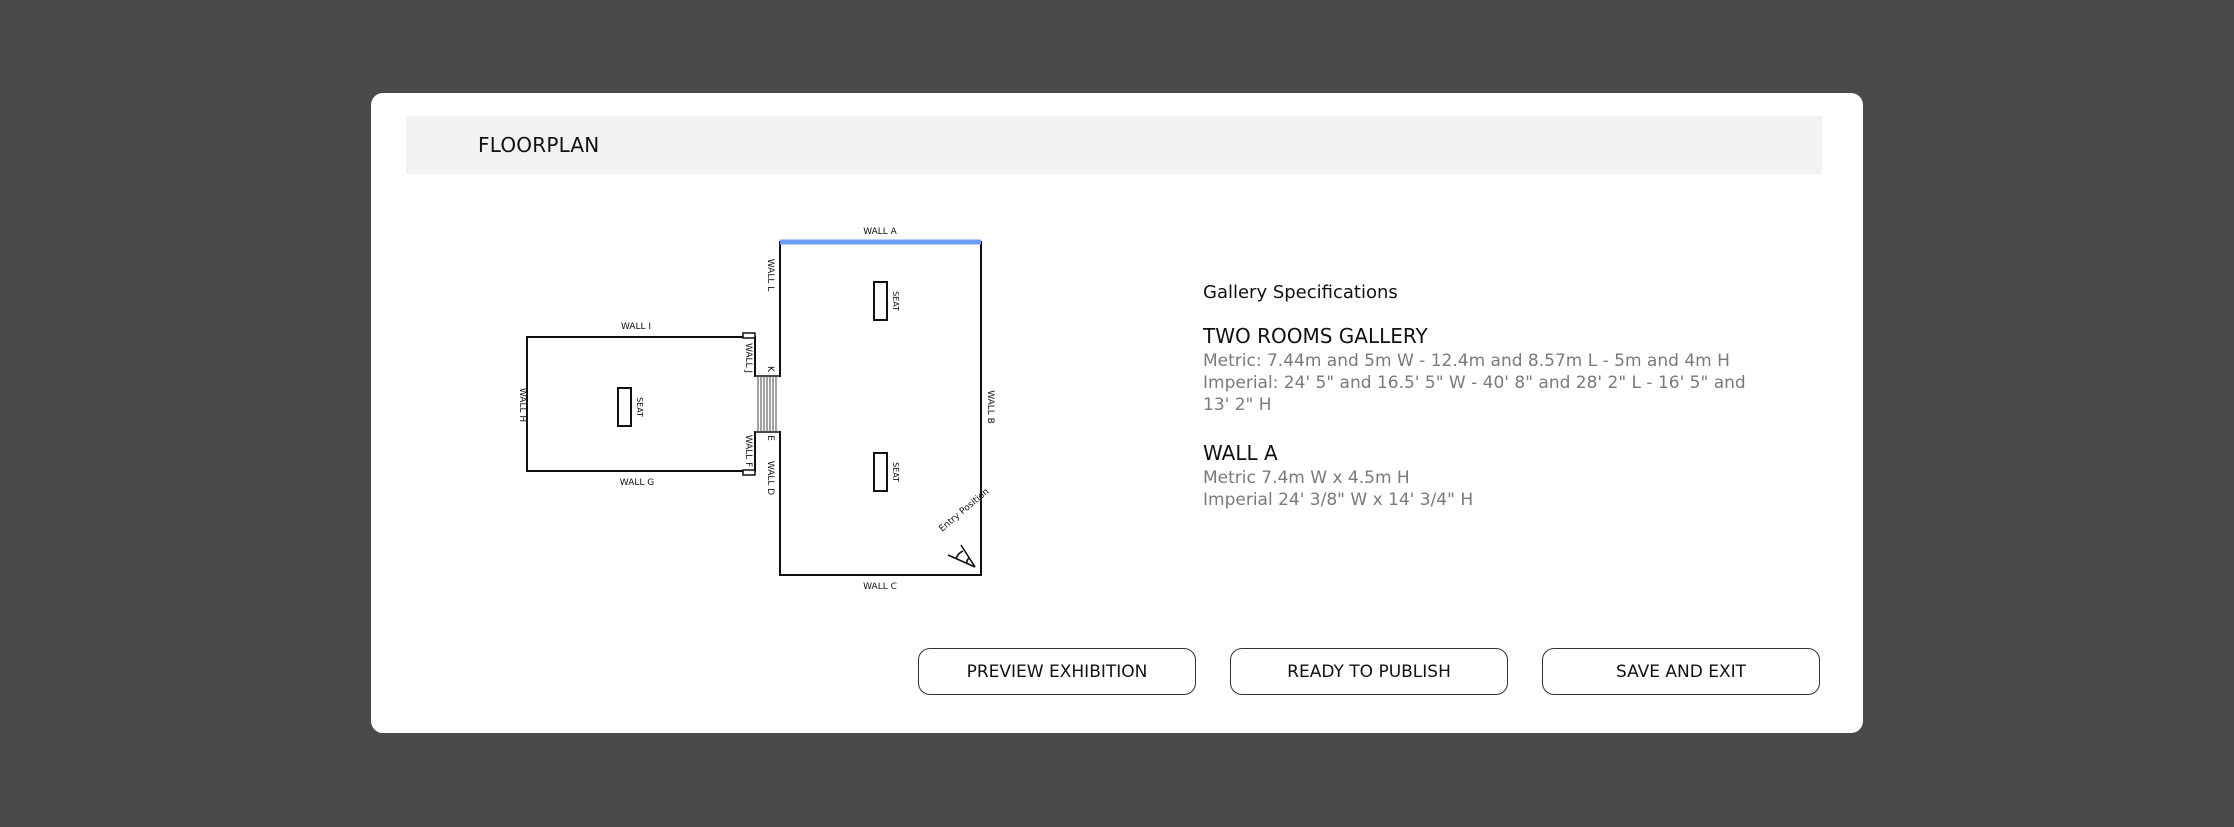 Image resolution: width=2234 pixels, height=827 pixels. What do you see at coordinates (767, 404) in the screenshot?
I see `corridor-hatch` at bounding box center [767, 404].